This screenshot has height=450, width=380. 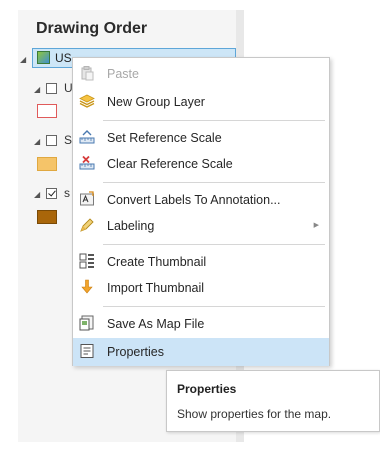 I want to click on submenu-arrow-icon: ▶, so click(x=316, y=225).